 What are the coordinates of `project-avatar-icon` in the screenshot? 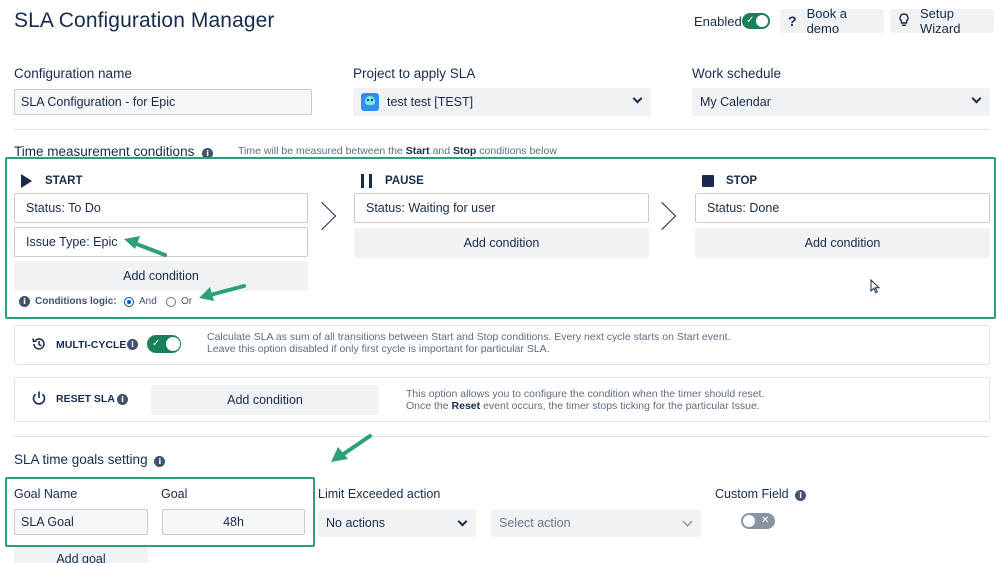 It's located at (370, 102).